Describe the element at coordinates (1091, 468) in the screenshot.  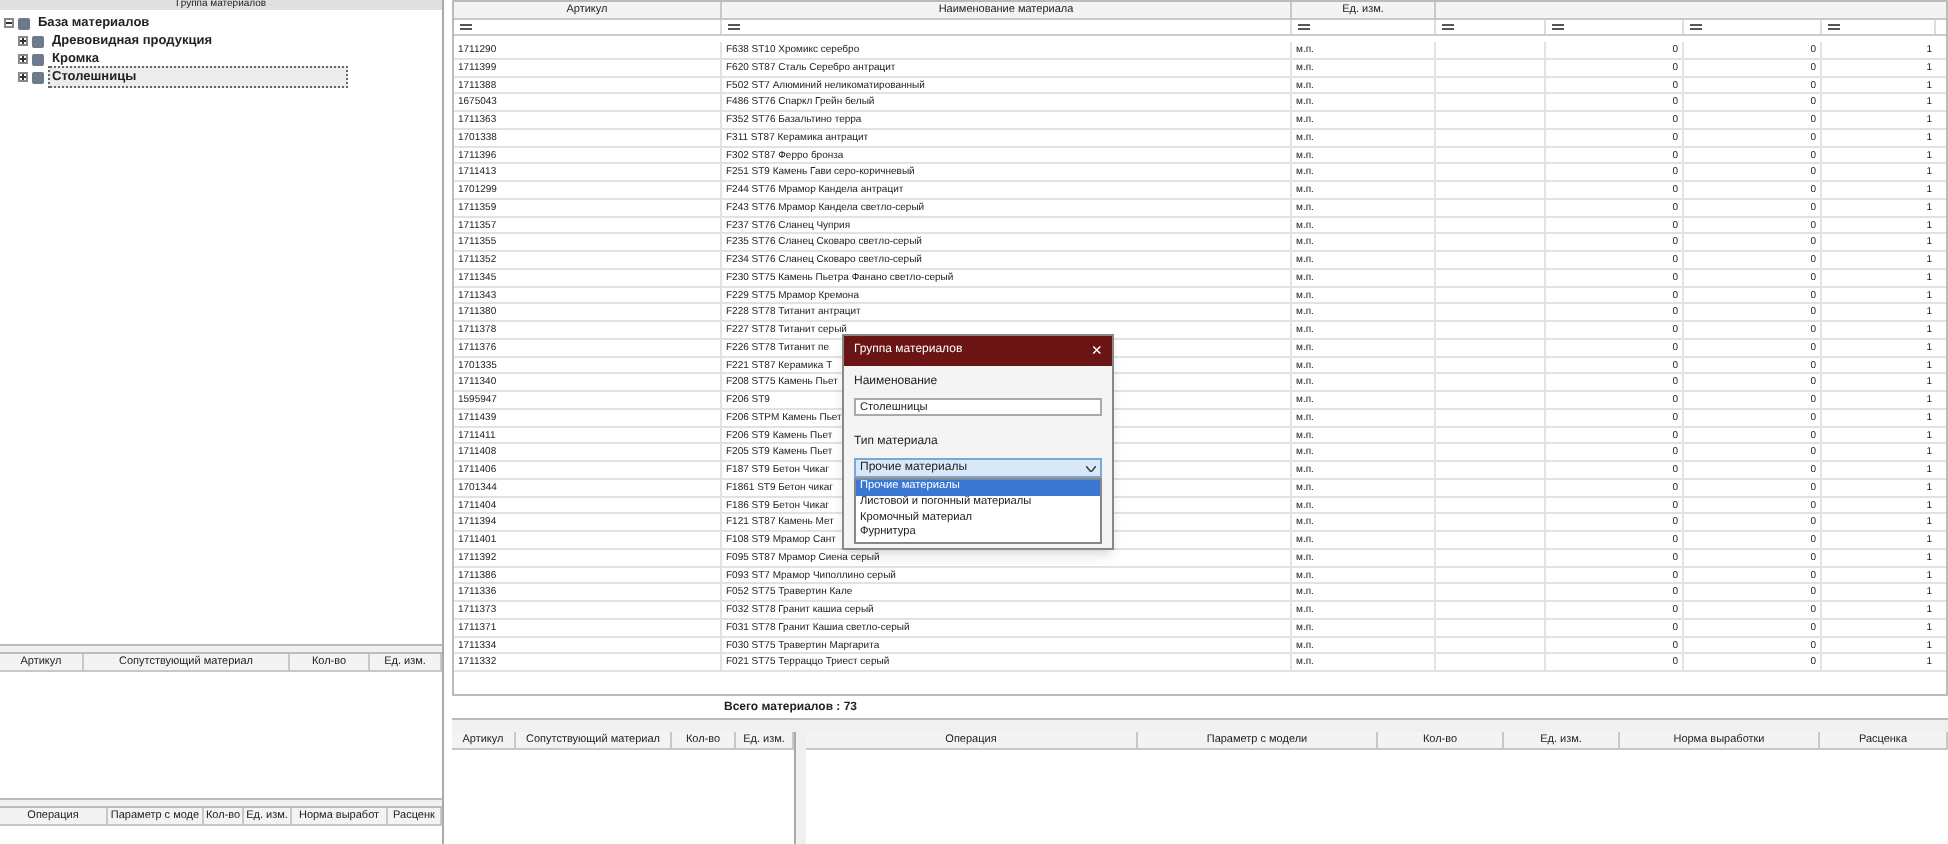
I see `chevron-icon` at that location.